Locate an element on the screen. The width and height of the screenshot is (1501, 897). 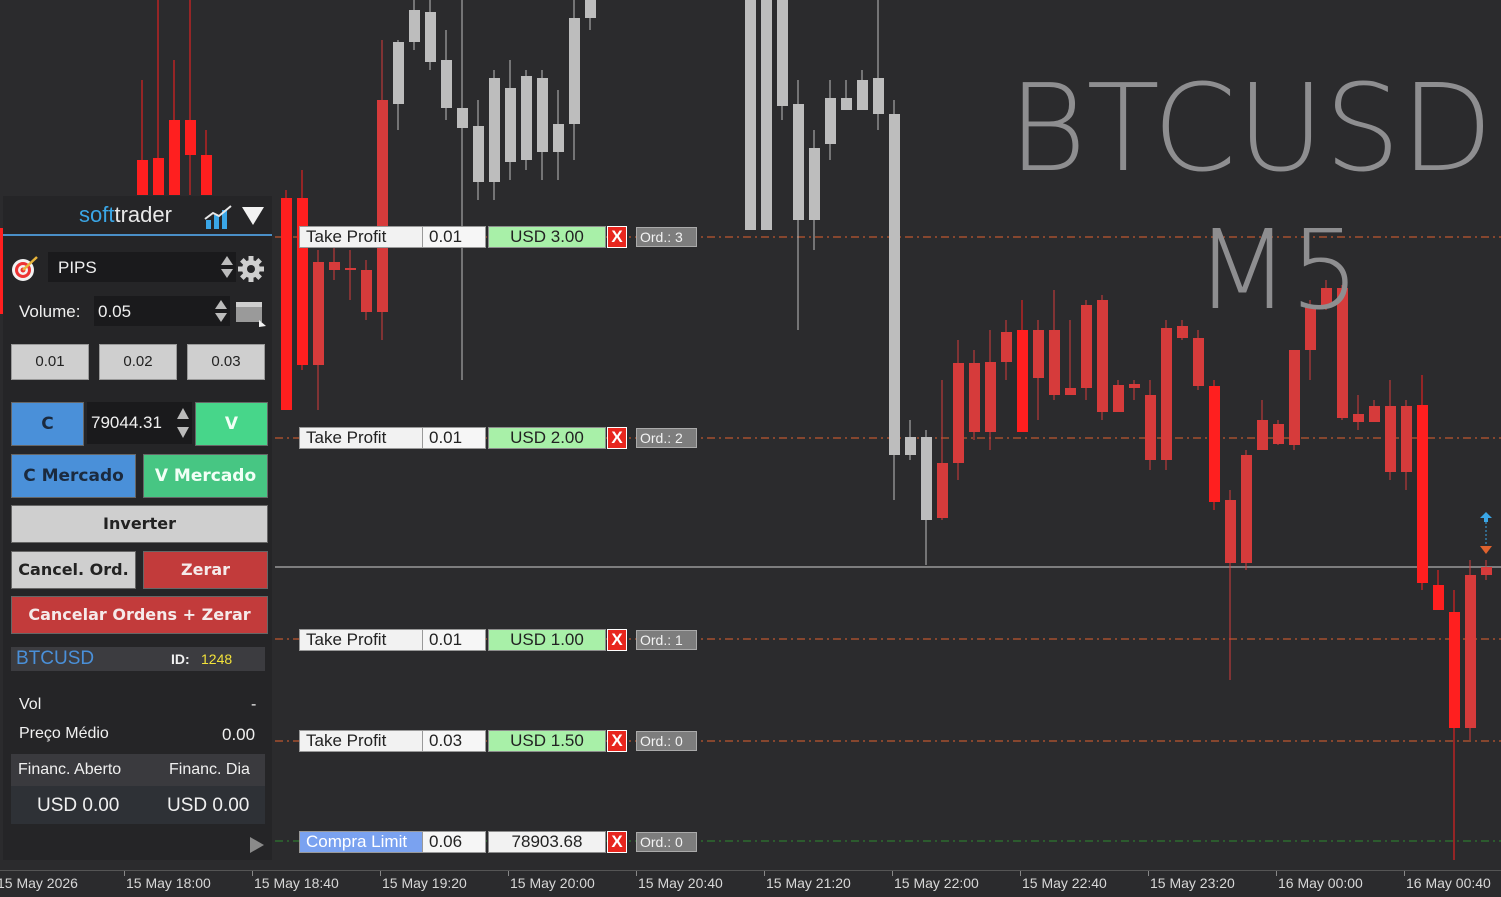
window-toggle-icon is located at coordinates (251, 314).